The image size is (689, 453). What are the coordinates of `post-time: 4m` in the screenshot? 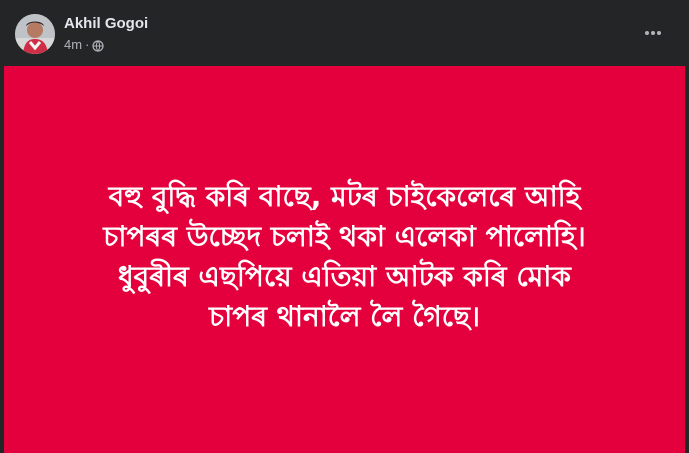 It's located at (73, 45).